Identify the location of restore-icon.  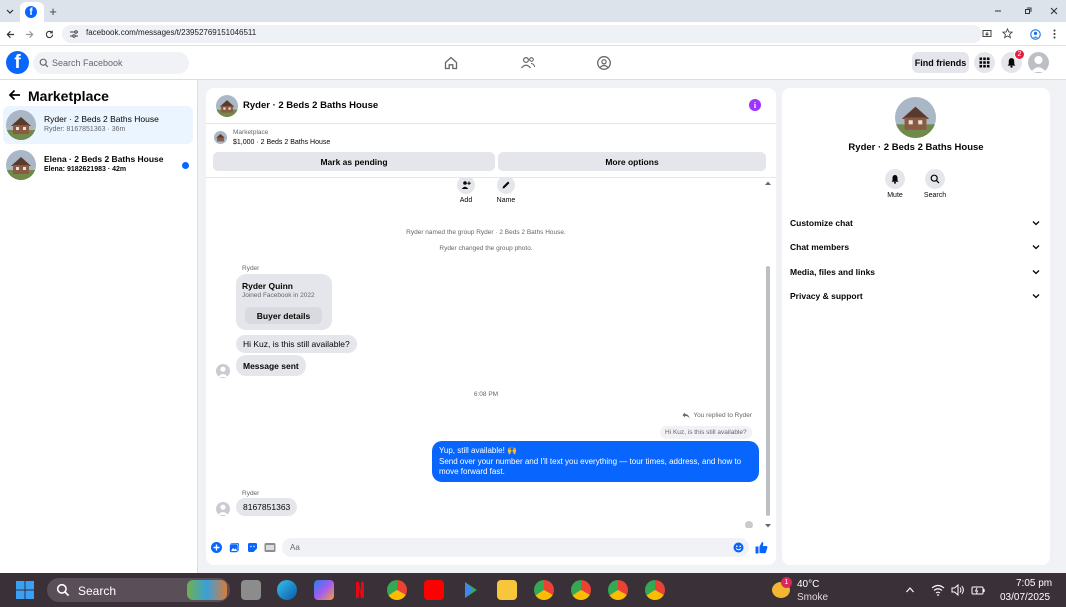
(1028, 11).